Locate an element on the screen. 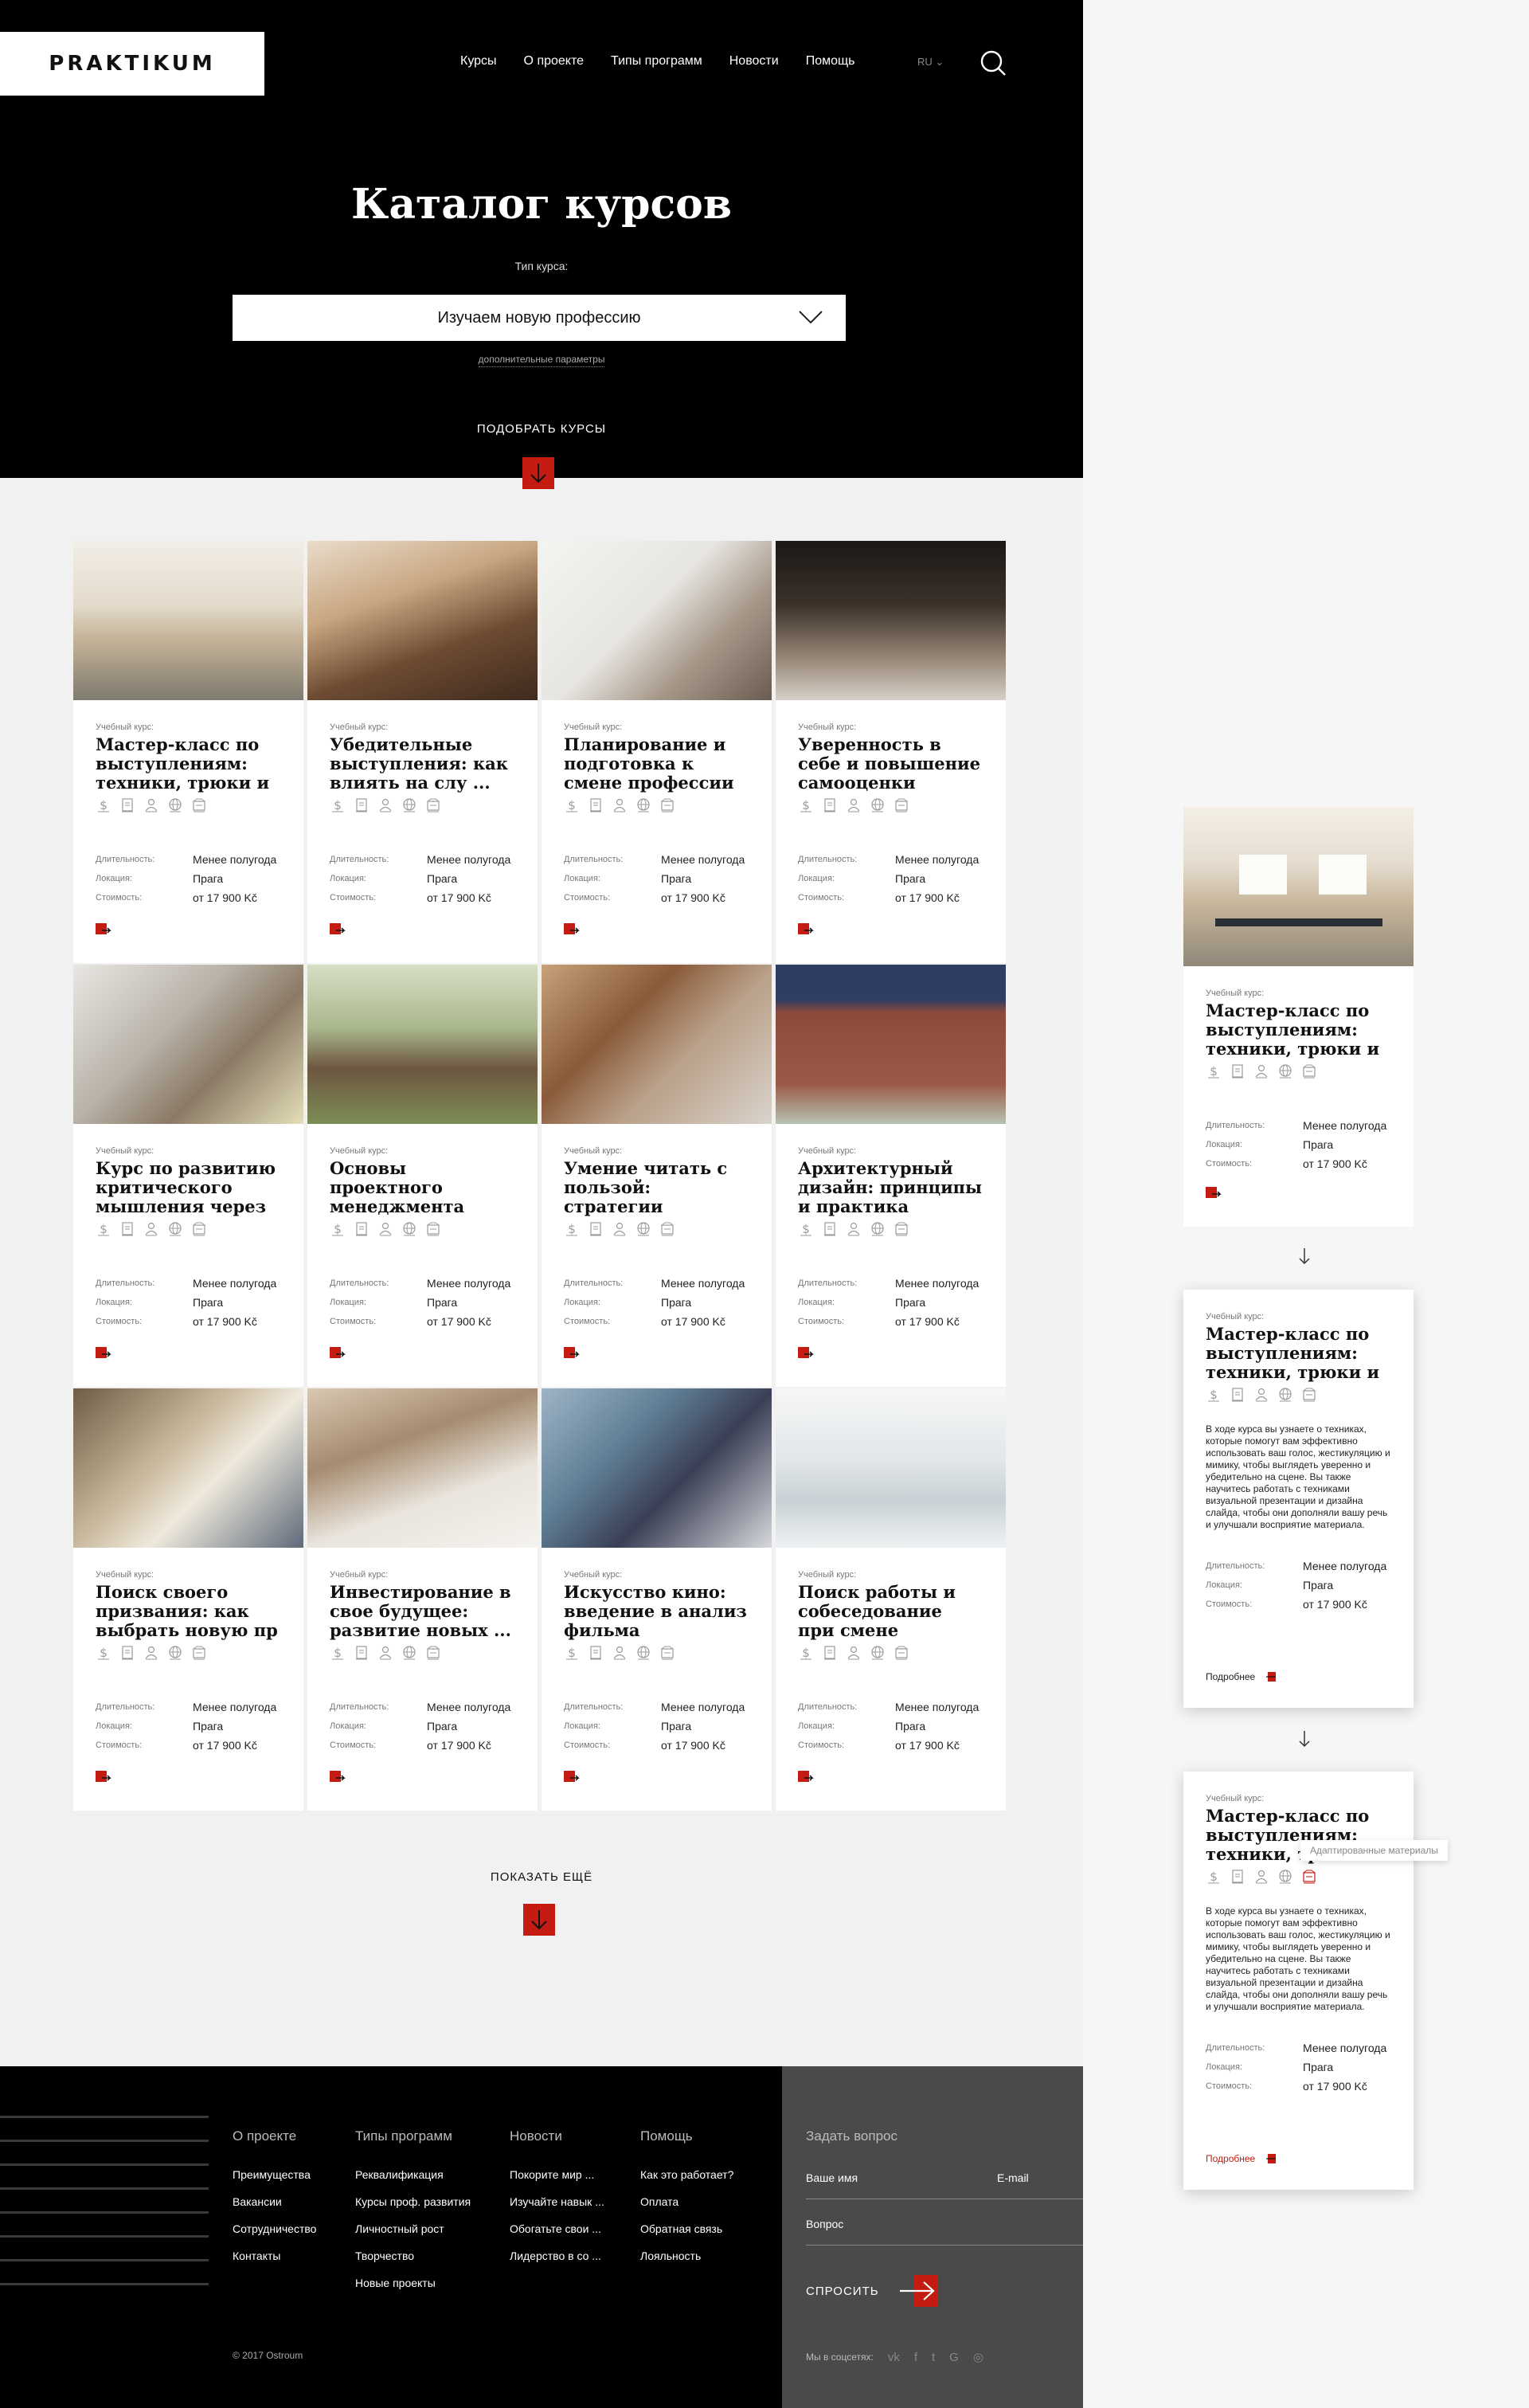 Image resolution: width=1529 pixels, height=2408 pixels. pick-courses-button is located at coordinates (538, 473).